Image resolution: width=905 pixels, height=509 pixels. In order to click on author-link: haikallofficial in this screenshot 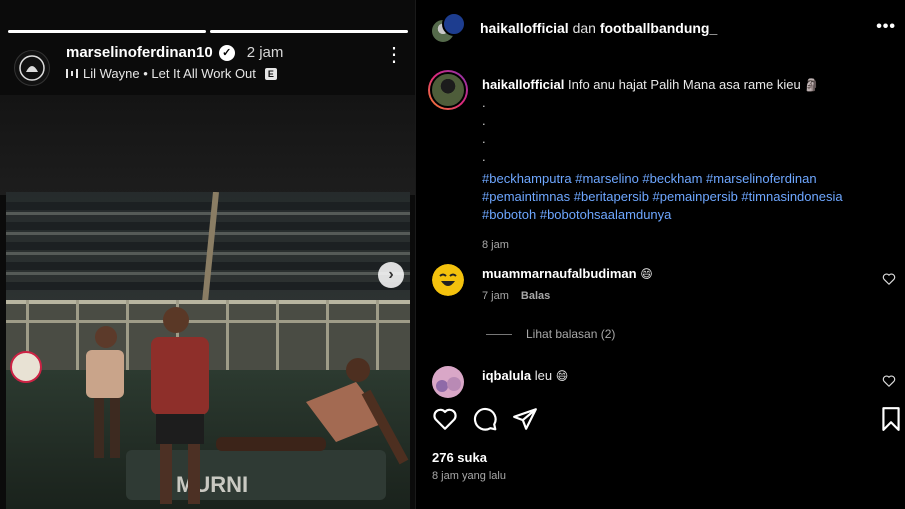, I will do `click(524, 28)`.